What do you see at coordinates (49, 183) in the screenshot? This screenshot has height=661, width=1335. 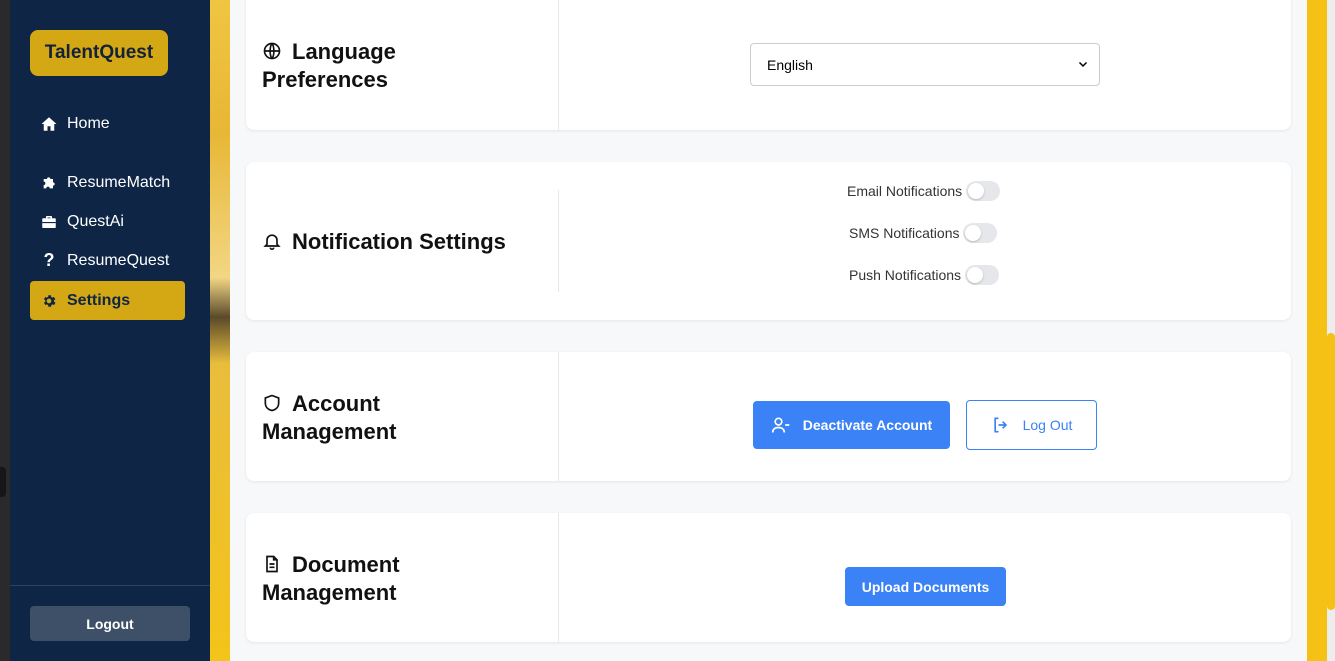 I see `puzzle-icon` at bounding box center [49, 183].